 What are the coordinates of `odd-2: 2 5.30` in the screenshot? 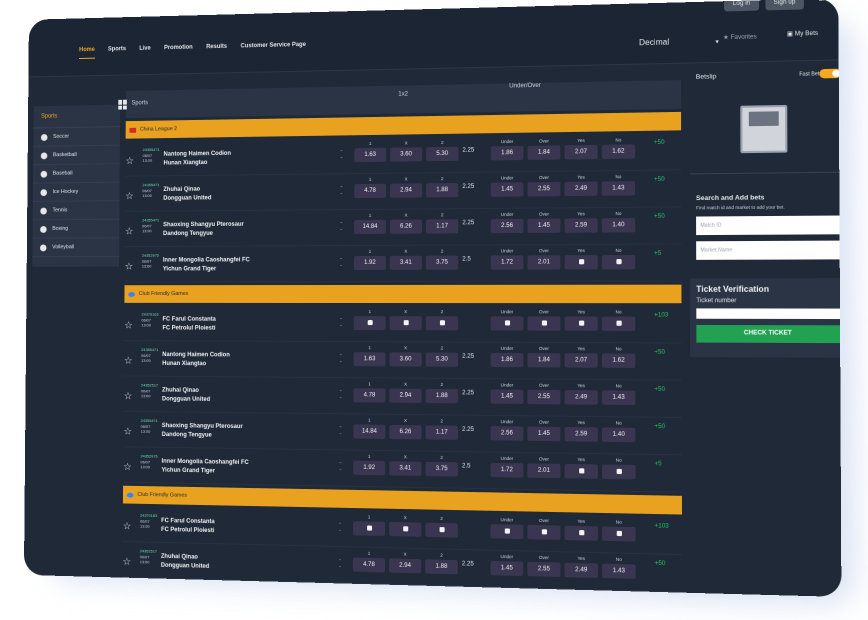 It's located at (442, 150).